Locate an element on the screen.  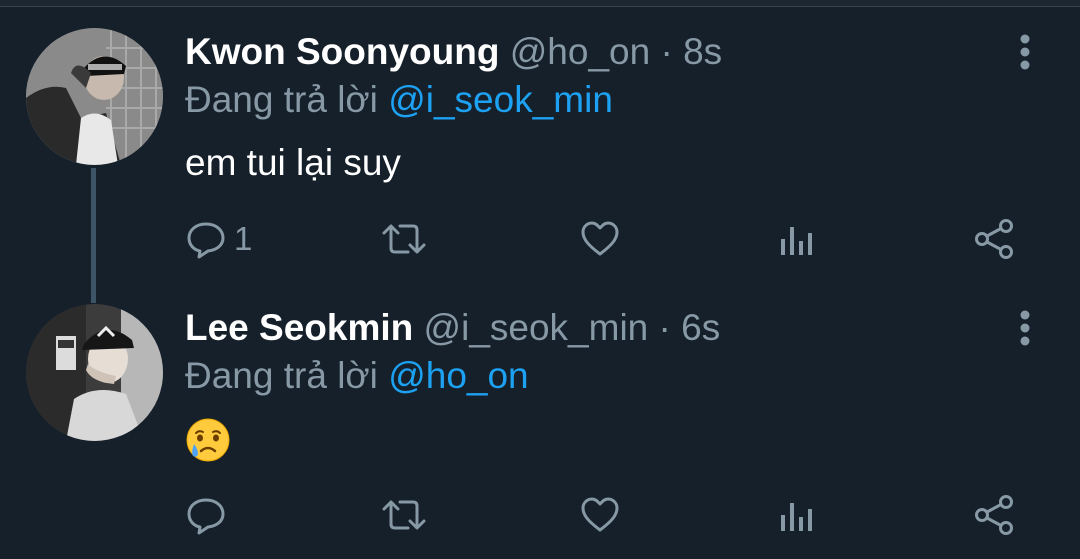
tweet-header: Kwon Soonyoung @ho_on · 8s is located at coordinates (453, 52).